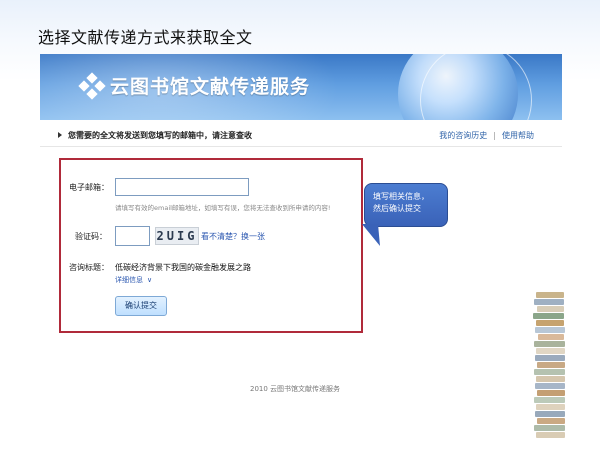 The height and width of the screenshot is (450, 600). I want to click on captcha-image: 2UIG, so click(177, 236).